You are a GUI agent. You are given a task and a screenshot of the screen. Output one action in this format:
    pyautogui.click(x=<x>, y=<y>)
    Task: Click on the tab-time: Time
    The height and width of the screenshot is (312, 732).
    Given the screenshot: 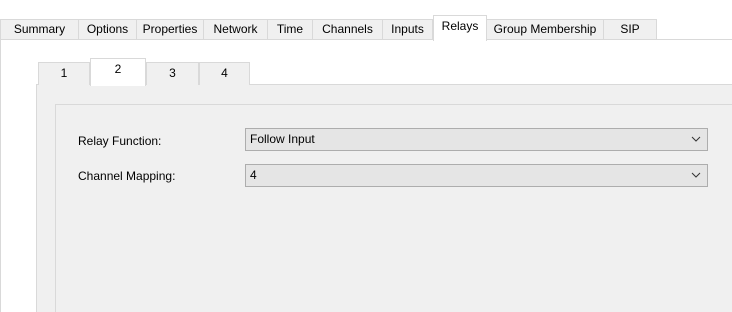 What is the action you would take?
    pyautogui.click(x=290, y=29)
    